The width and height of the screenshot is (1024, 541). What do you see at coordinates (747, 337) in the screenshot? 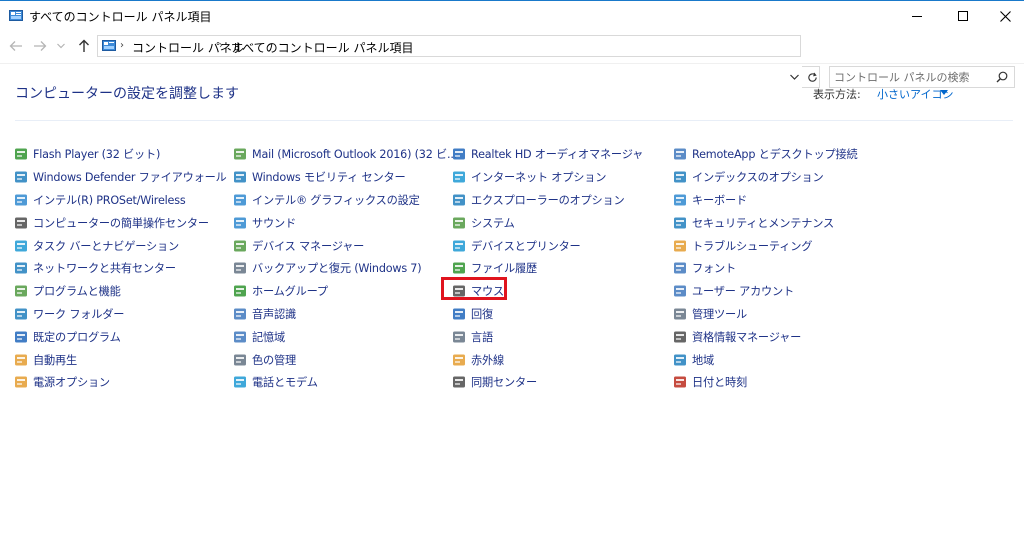
I see `control-panel-item-label: 資格情報マネージャー` at bounding box center [747, 337].